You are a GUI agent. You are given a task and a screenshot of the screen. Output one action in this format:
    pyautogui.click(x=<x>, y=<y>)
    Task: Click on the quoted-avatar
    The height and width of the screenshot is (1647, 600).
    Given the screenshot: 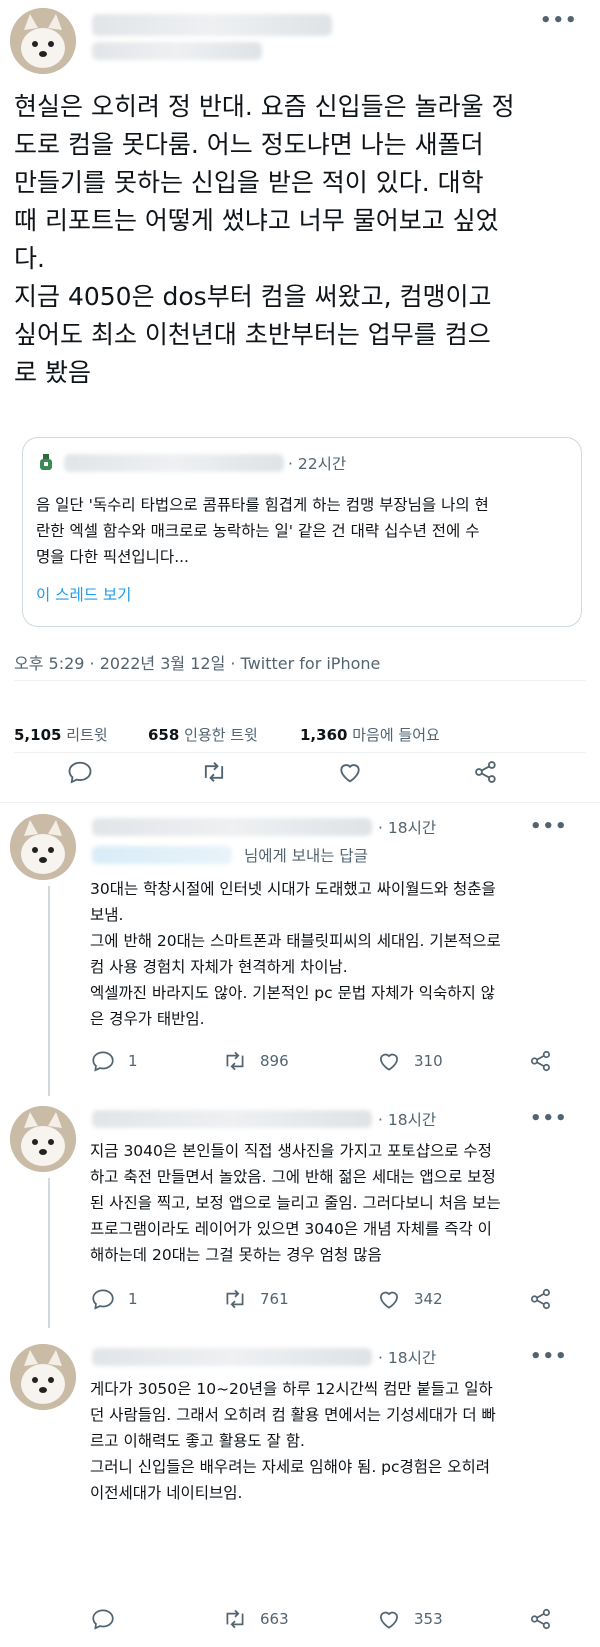 What is the action you would take?
    pyautogui.click(x=46, y=462)
    